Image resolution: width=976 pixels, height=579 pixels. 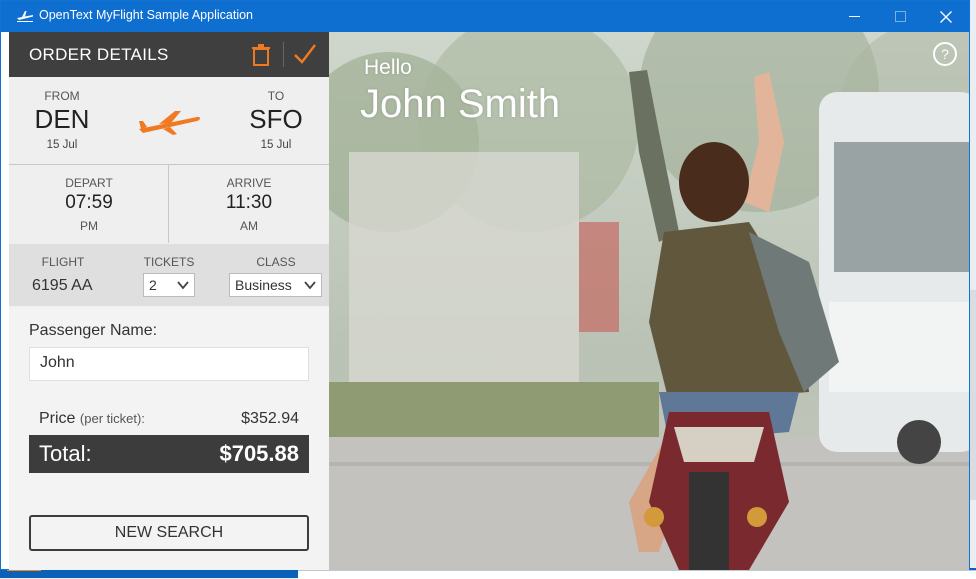 What do you see at coordinates (169, 123) in the screenshot?
I see `airplane-icon` at bounding box center [169, 123].